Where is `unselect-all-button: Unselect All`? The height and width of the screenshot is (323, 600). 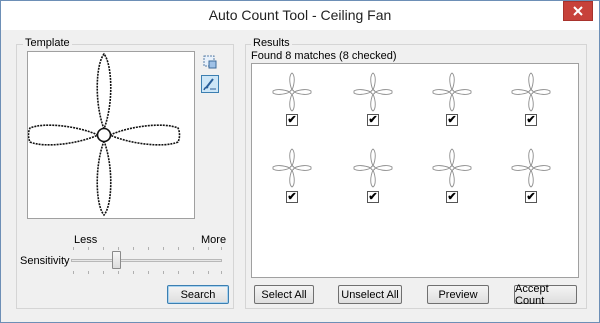 unselect-all-button: Unselect All is located at coordinates (370, 294).